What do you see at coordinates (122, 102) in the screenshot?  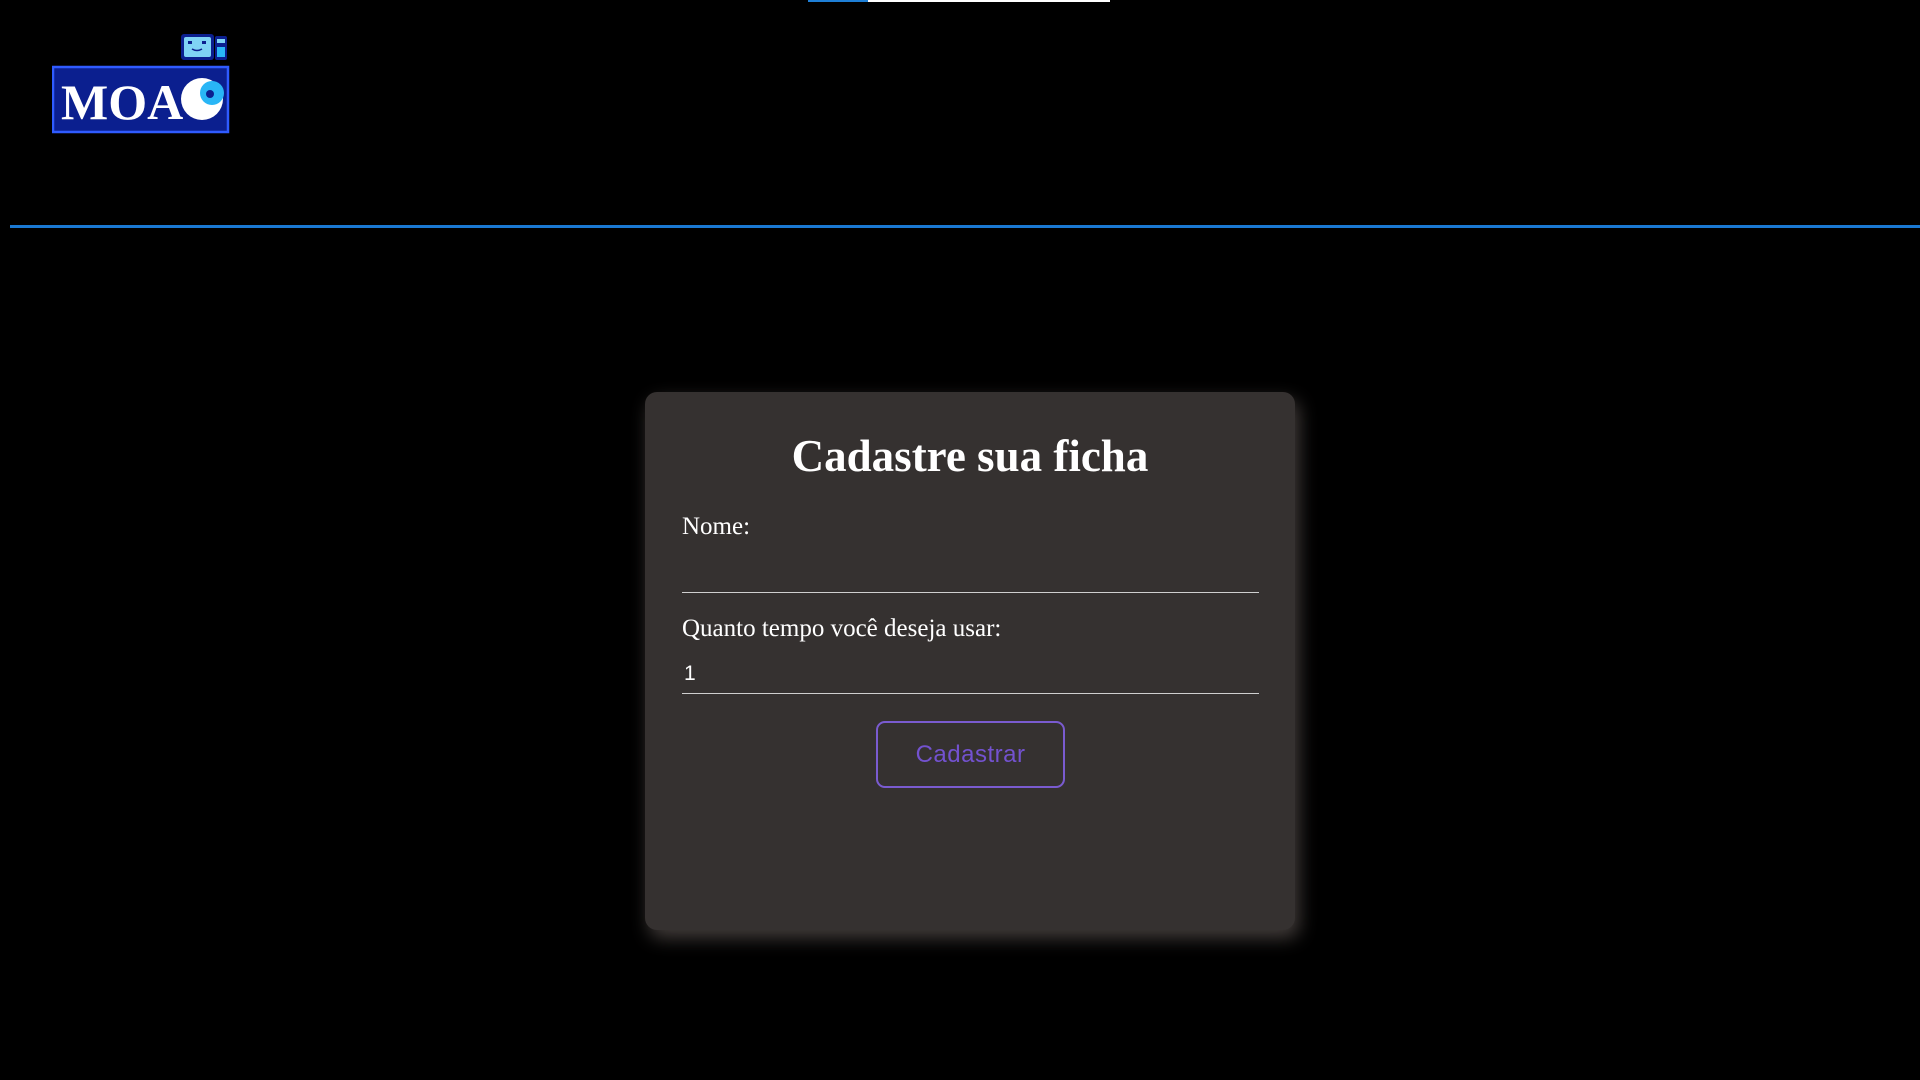 I see `logo-text: MOA` at bounding box center [122, 102].